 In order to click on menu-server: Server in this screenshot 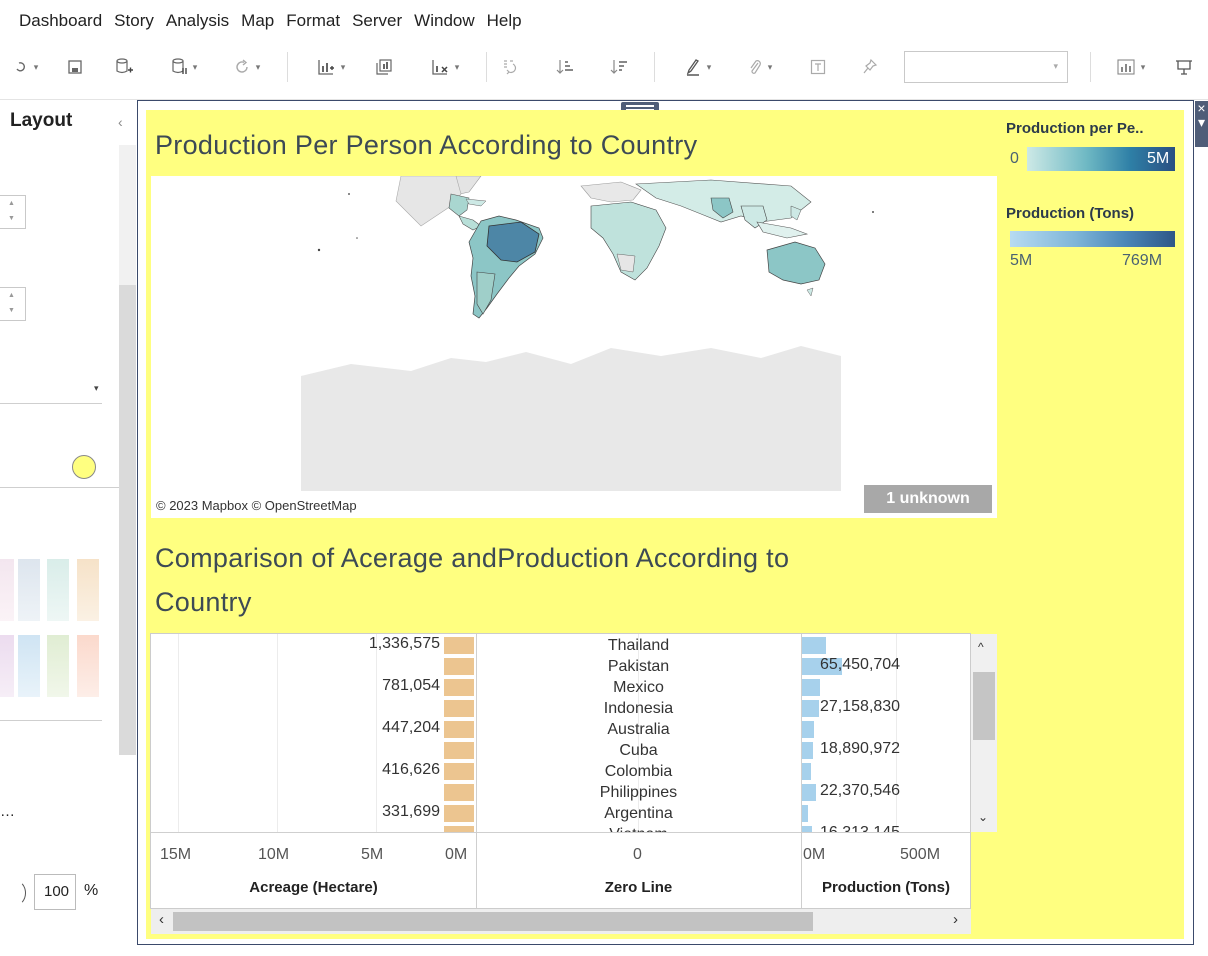, I will do `click(377, 21)`.